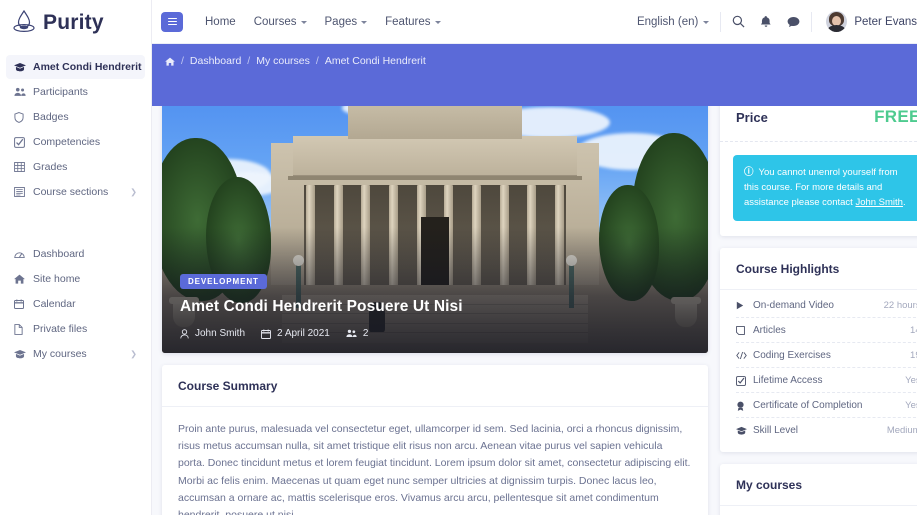 The height and width of the screenshot is (515, 917). Describe the element at coordinates (808, 405) in the screenshot. I see `highlight-label: Certificate of Completion` at that location.